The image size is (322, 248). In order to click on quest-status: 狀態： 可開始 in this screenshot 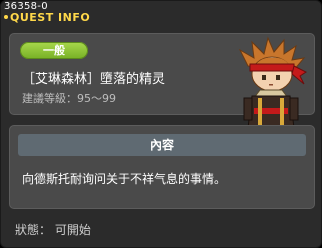, I will do `click(53, 230)`.